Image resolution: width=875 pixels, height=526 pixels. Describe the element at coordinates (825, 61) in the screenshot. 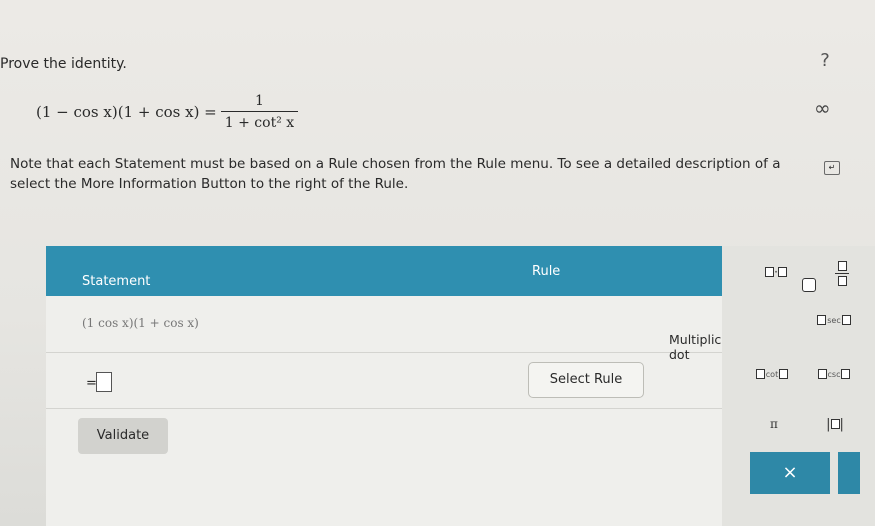

I see `help-icon: ?` at that location.